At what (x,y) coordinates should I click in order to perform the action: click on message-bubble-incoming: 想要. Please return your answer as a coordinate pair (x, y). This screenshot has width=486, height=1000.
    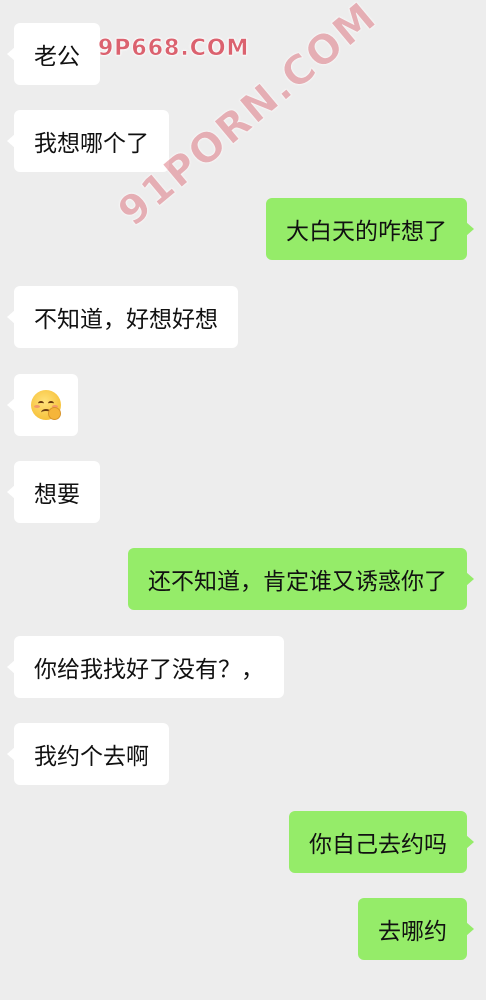
    Looking at the image, I should click on (53, 492).